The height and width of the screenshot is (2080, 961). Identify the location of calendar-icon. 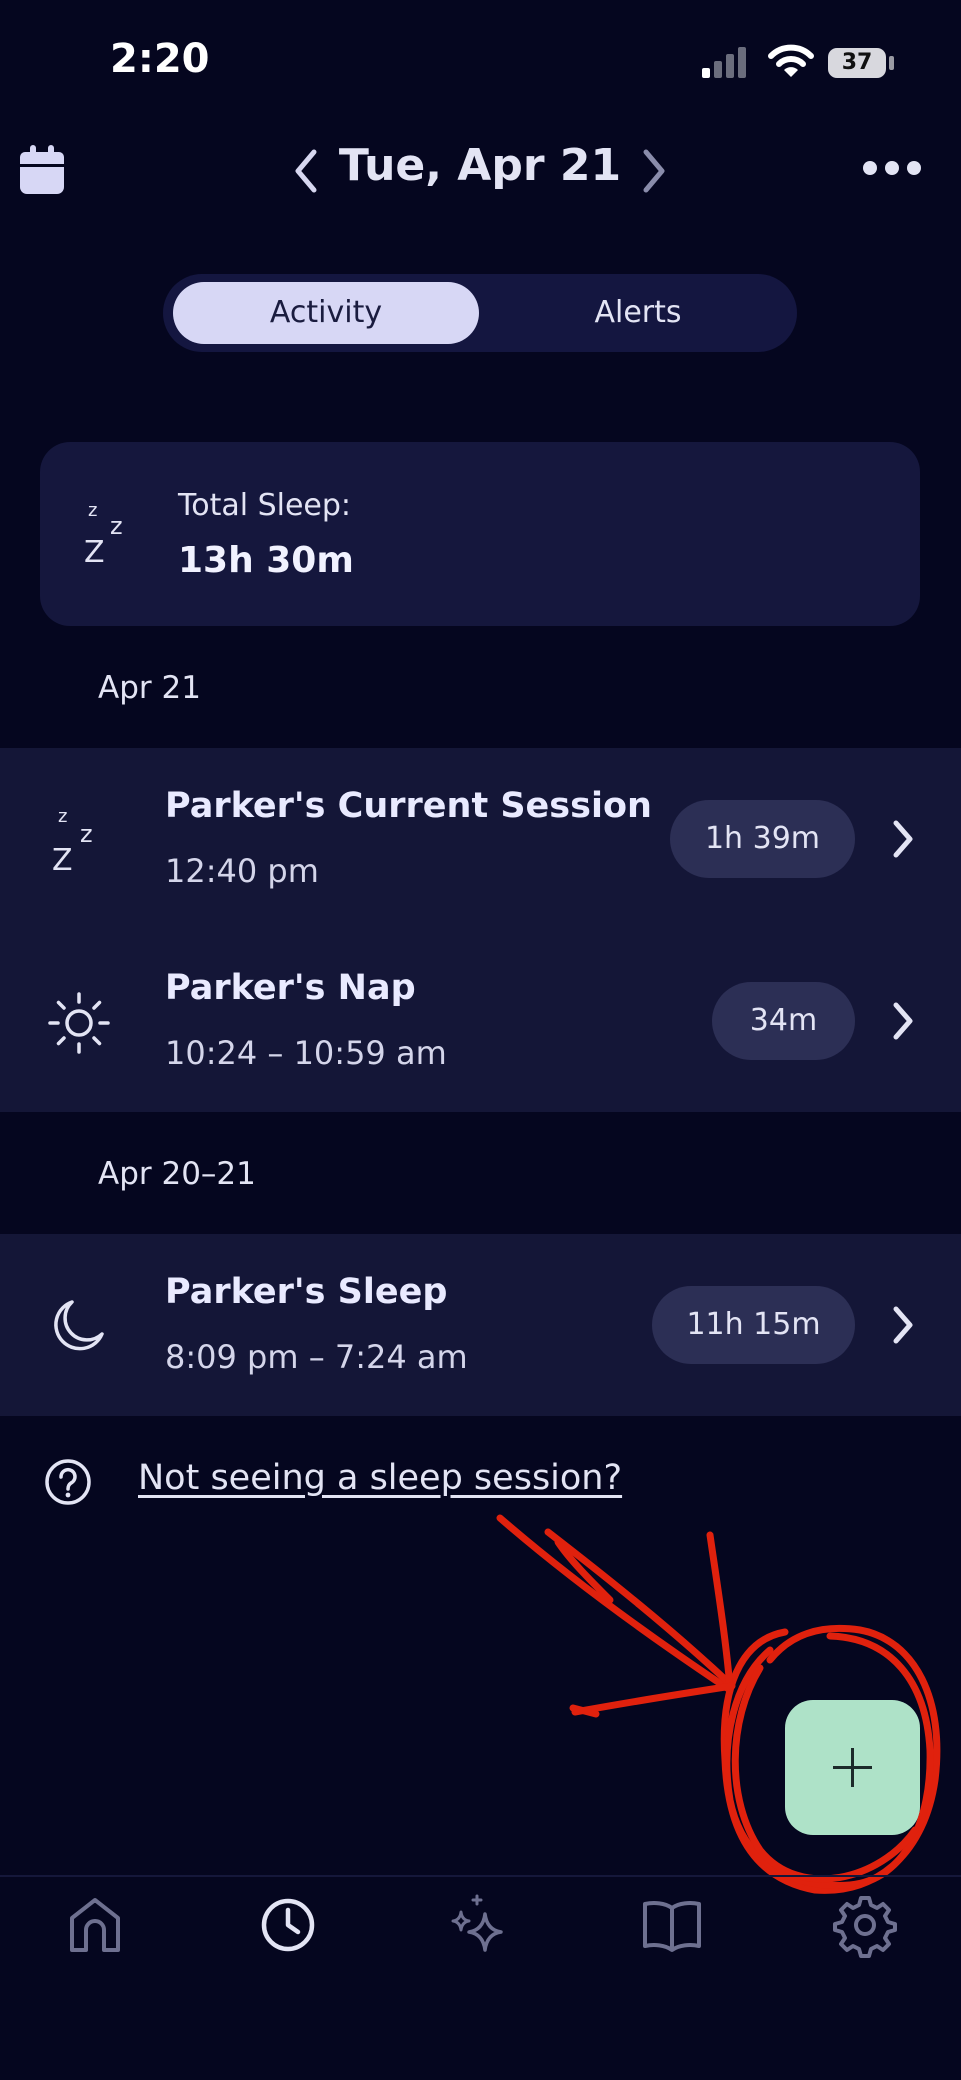
(42, 170).